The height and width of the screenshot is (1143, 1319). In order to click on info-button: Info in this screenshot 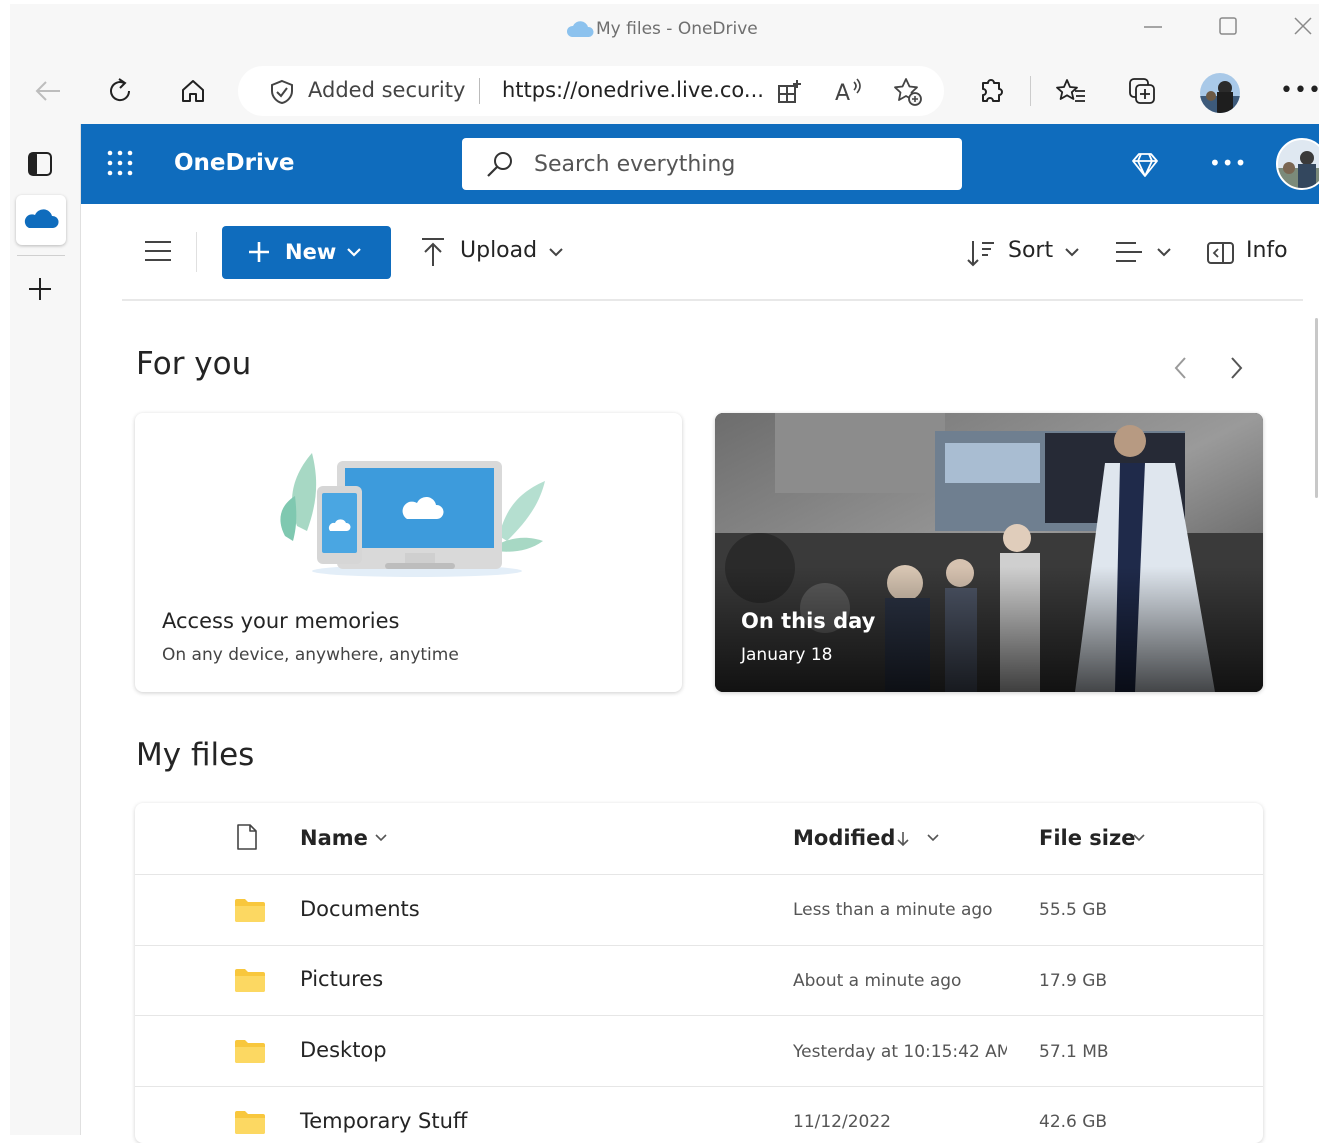, I will do `click(1267, 250)`.